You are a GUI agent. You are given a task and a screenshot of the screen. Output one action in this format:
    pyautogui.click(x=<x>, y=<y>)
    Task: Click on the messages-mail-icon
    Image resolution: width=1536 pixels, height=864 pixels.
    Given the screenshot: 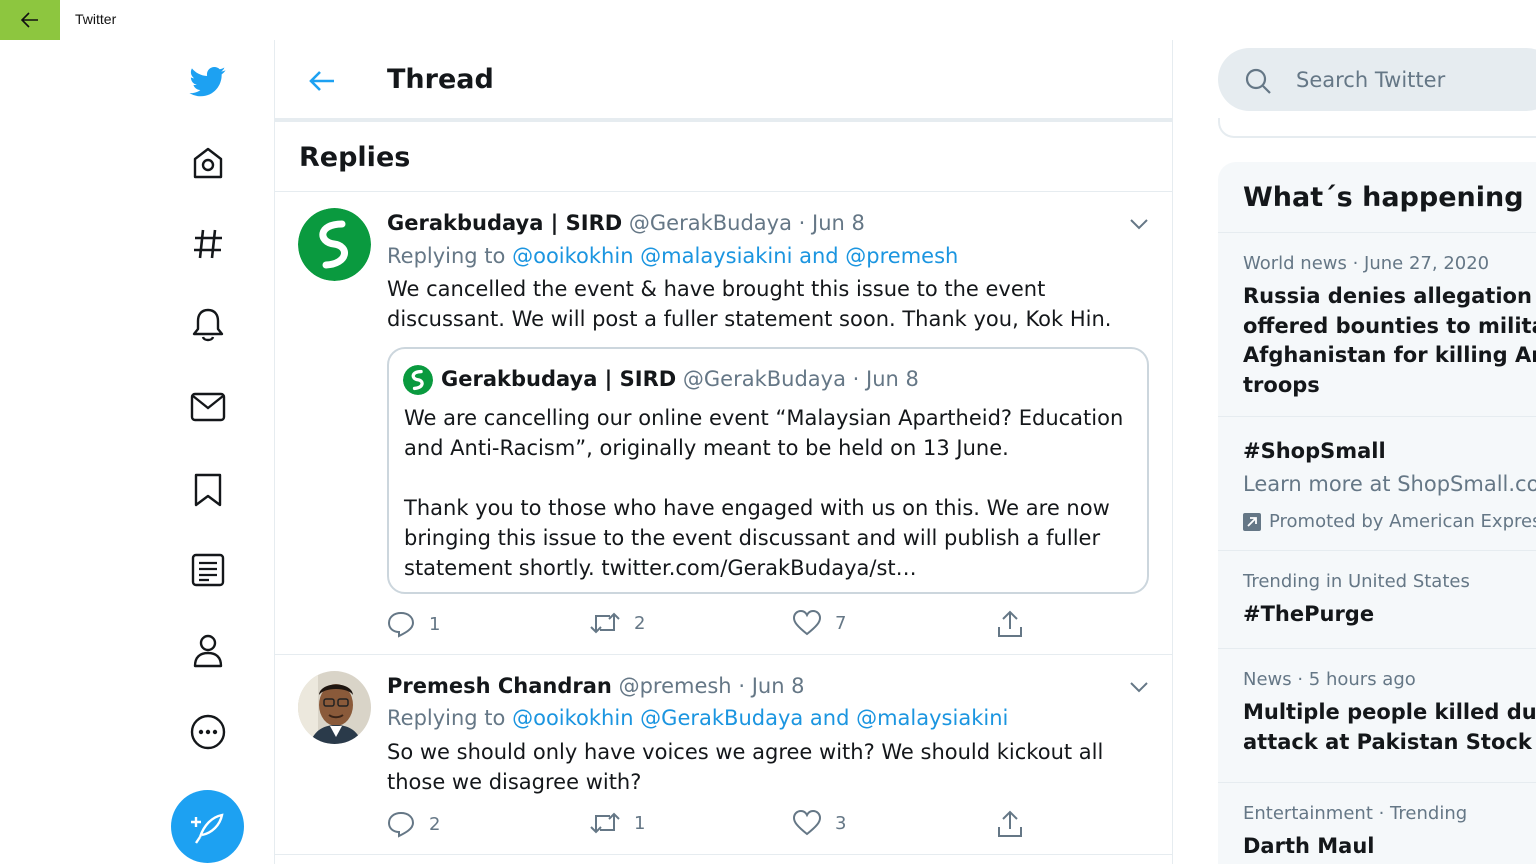 What is the action you would take?
    pyautogui.click(x=208, y=407)
    